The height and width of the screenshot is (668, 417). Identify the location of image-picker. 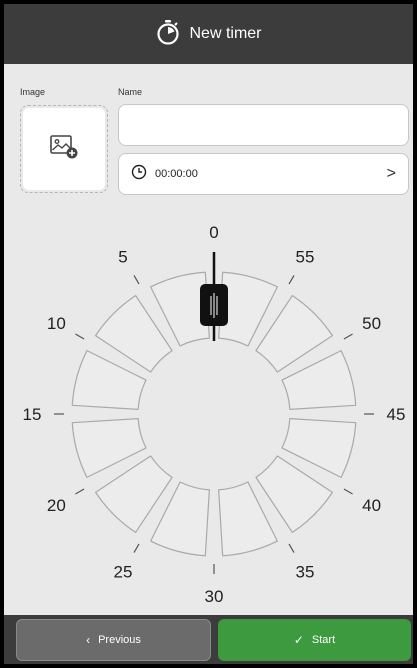
(64, 149).